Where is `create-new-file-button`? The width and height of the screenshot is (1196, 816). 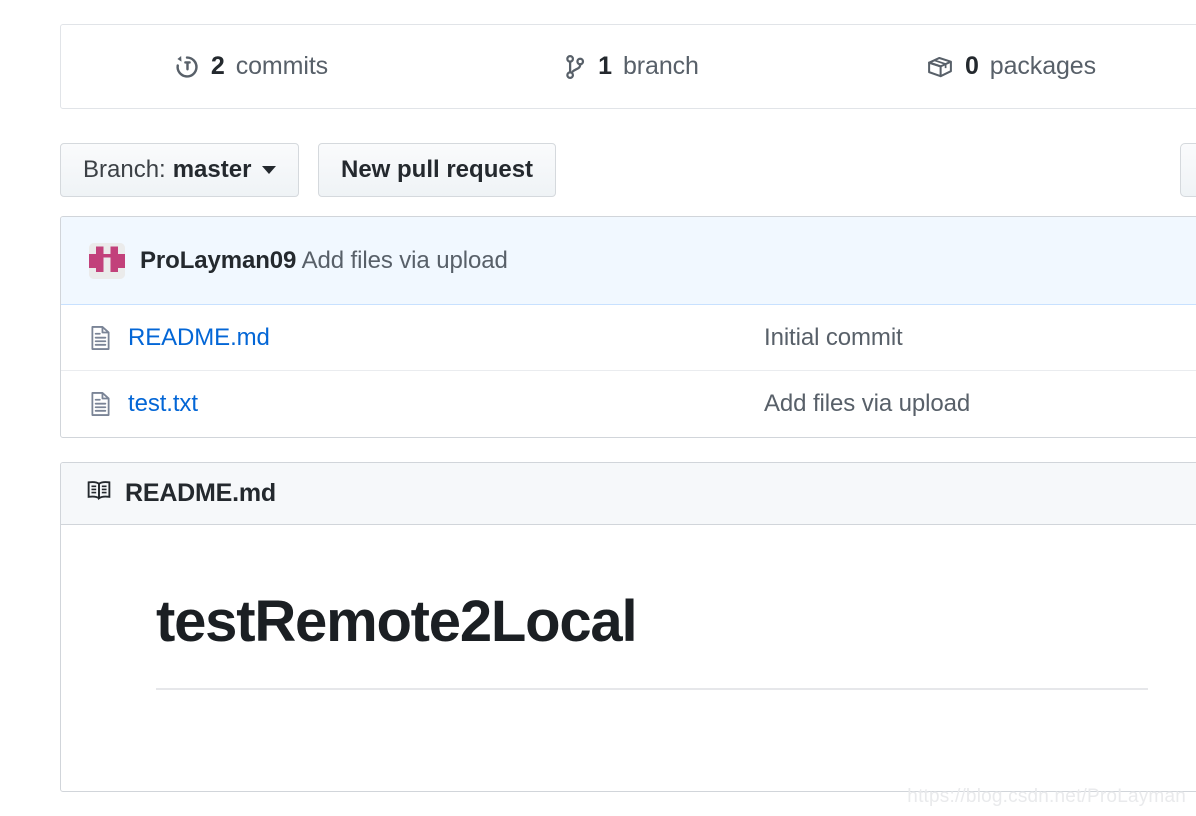
create-new-file-button is located at coordinates (1188, 170).